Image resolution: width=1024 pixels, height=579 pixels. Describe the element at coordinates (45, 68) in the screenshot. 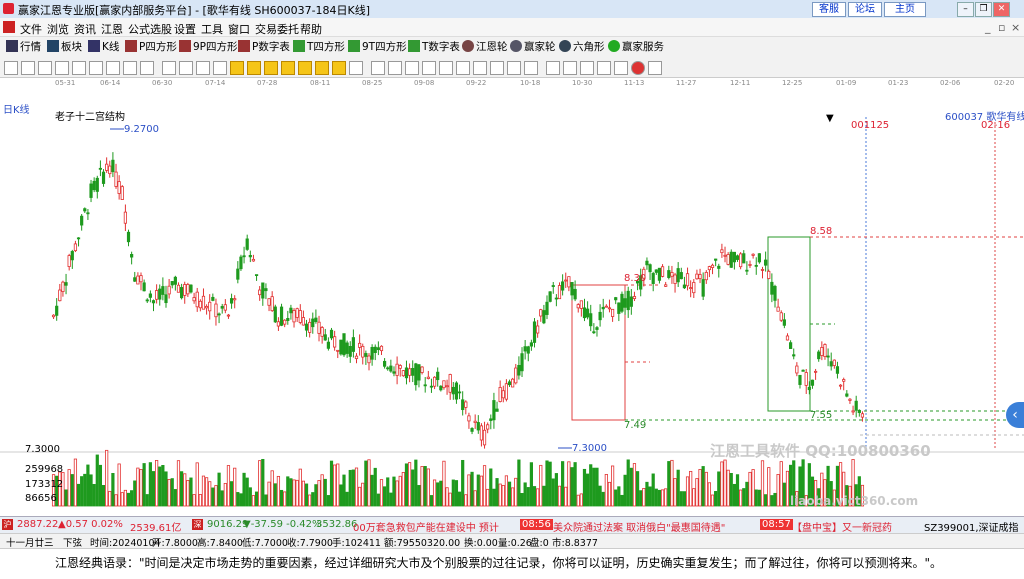

I see `grid-icon` at that location.